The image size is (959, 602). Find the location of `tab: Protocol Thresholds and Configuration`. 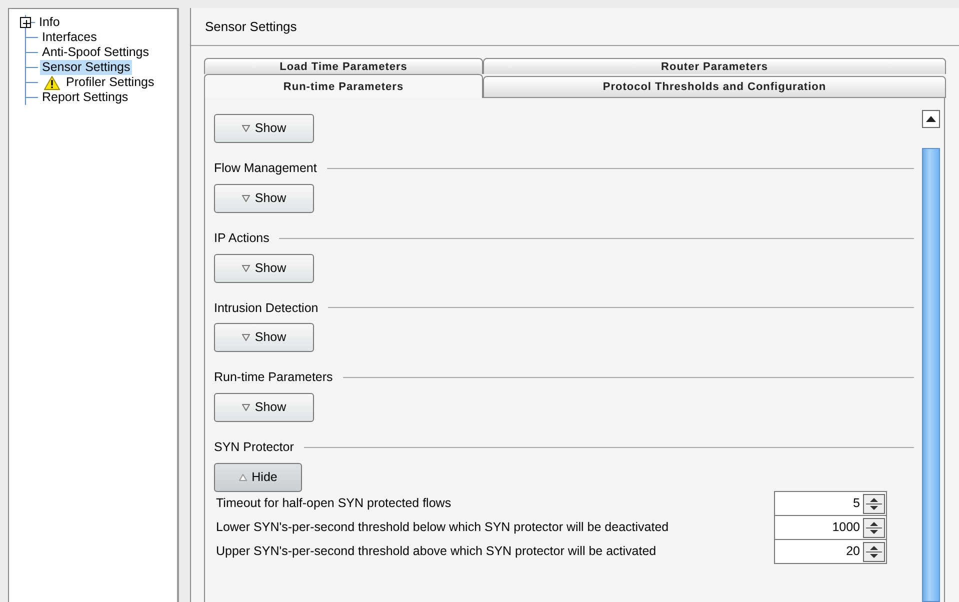

tab: Protocol Thresholds and Configuration is located at coordinates (714, 87).